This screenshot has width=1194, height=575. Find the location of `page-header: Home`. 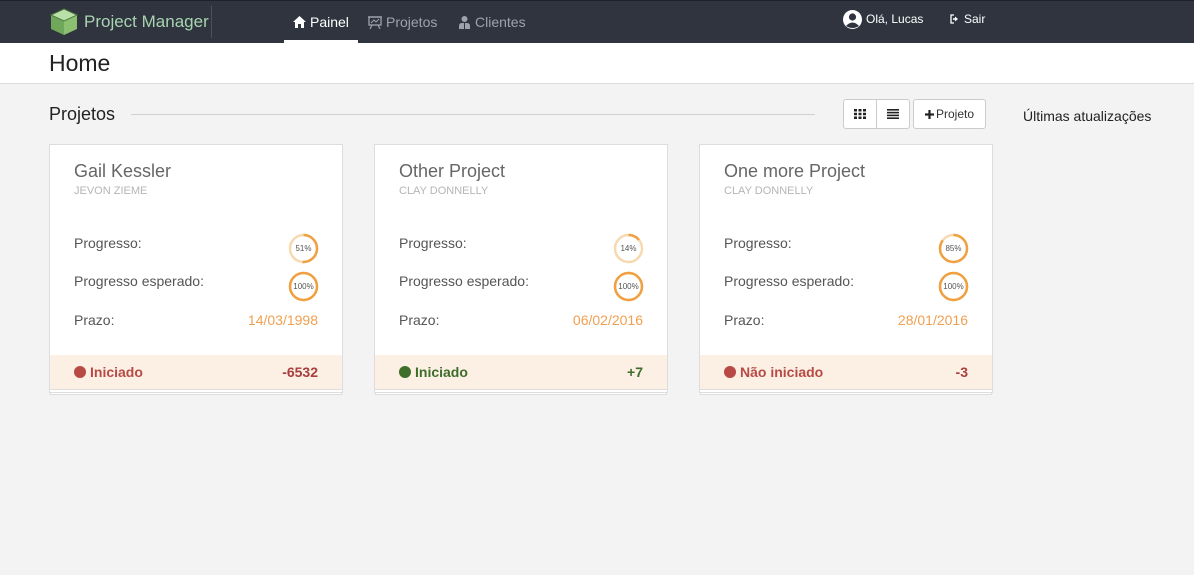

page-header: Home is located at coordinates (597, 63).